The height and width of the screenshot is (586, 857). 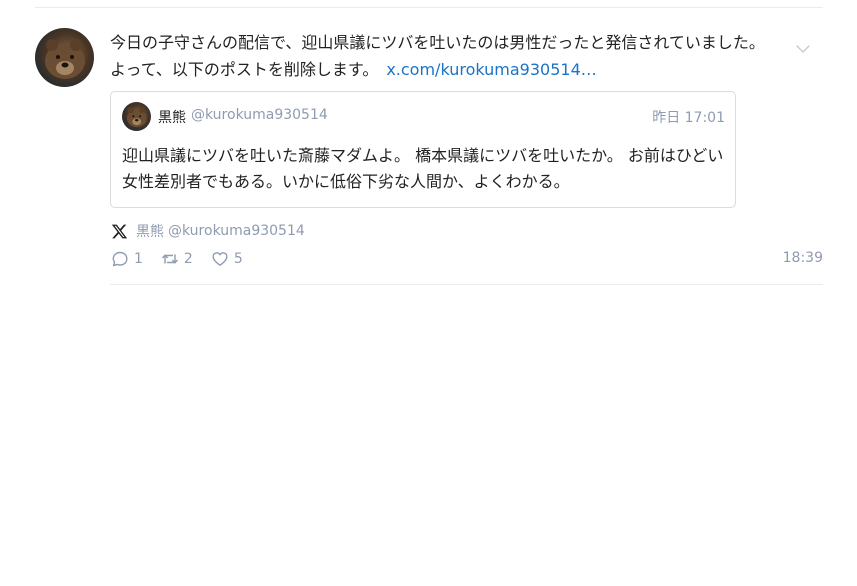 What do you see at coordinates (803, 258) in the screenshot?
I see `post-timestamp: 18:39` at bounding box center [803, 258].